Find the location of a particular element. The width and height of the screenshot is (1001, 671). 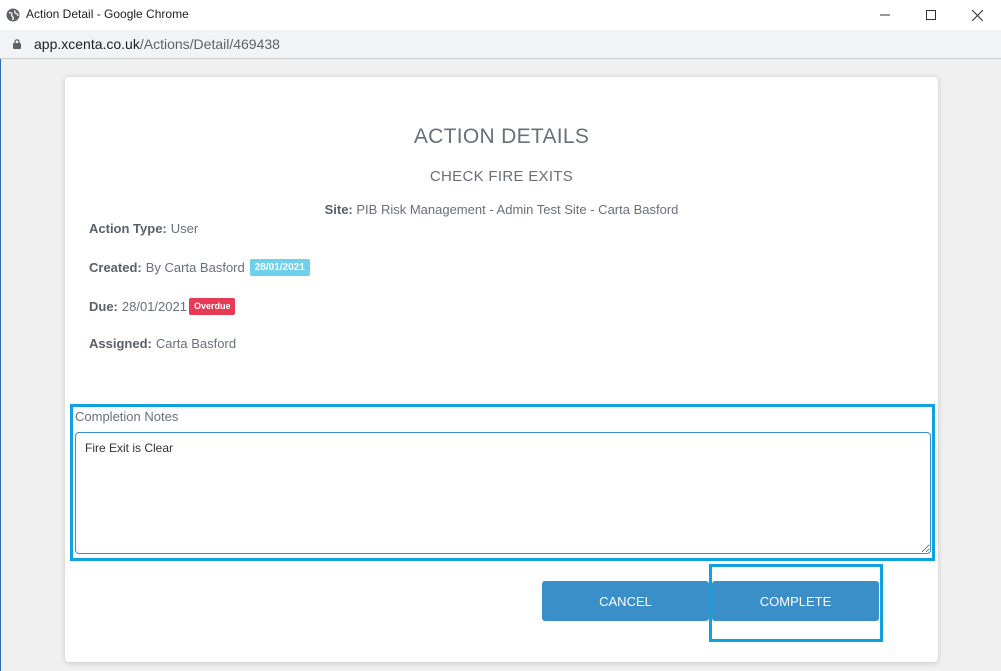

site-label: Site: is located at coordinates (338, 209).